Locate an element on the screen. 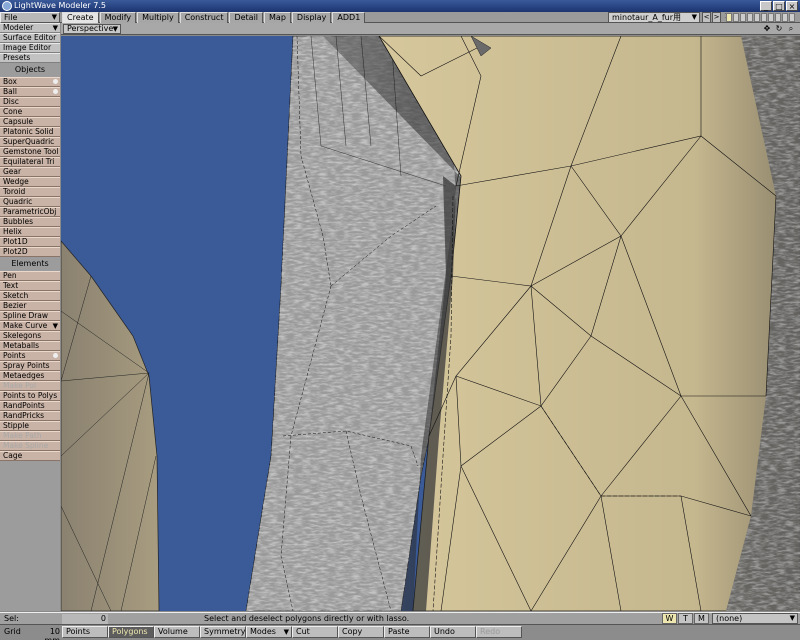 The height and width of the screenshot is (640, 800). tab-display: Display is located at coordinates (311, 17).